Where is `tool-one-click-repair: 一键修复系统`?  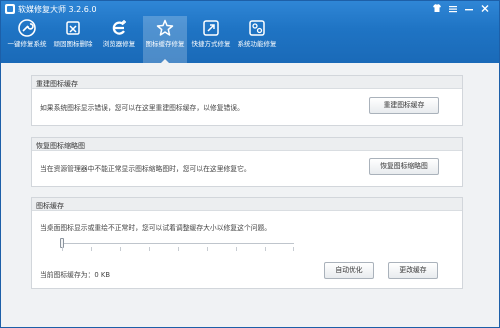 tool-one-click-repair: 一键修复系统 is located at coordinates (27, 39).